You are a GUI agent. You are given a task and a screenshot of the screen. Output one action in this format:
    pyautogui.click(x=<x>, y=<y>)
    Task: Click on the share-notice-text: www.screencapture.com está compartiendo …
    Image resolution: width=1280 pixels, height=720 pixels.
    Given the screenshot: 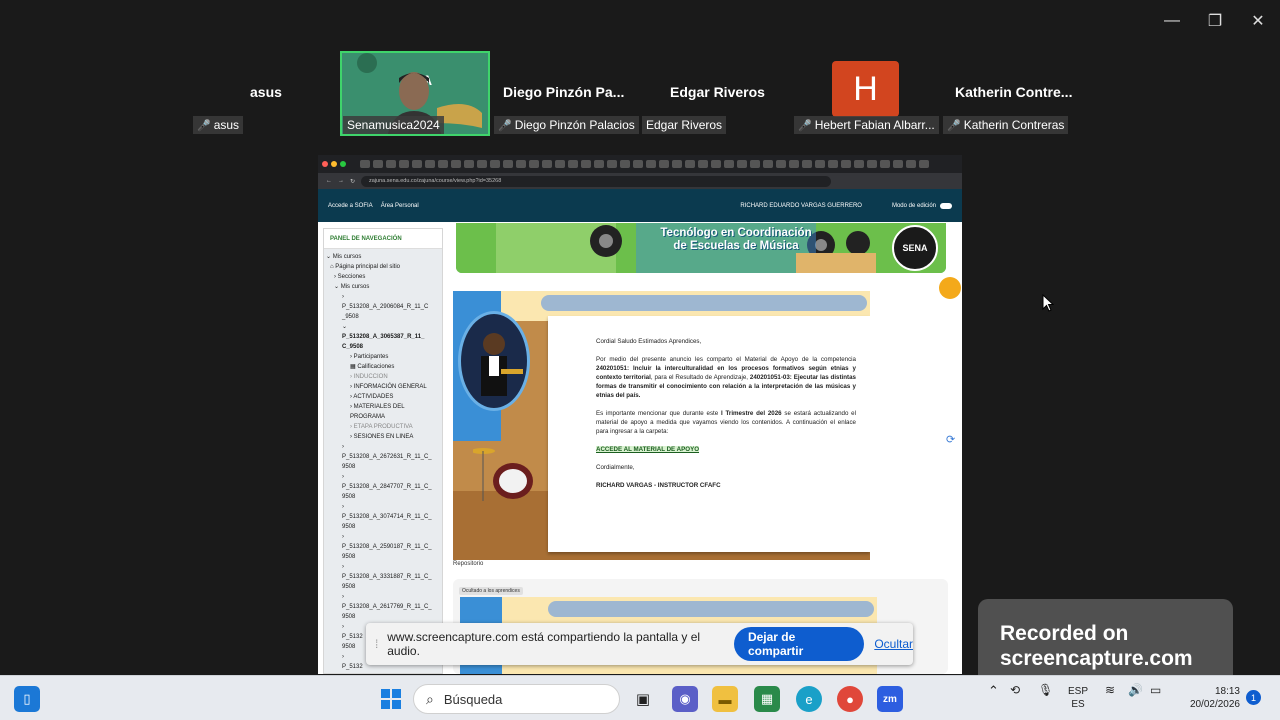 What is the action you would take?
    pyautogui.click(x=544, y=644)
    